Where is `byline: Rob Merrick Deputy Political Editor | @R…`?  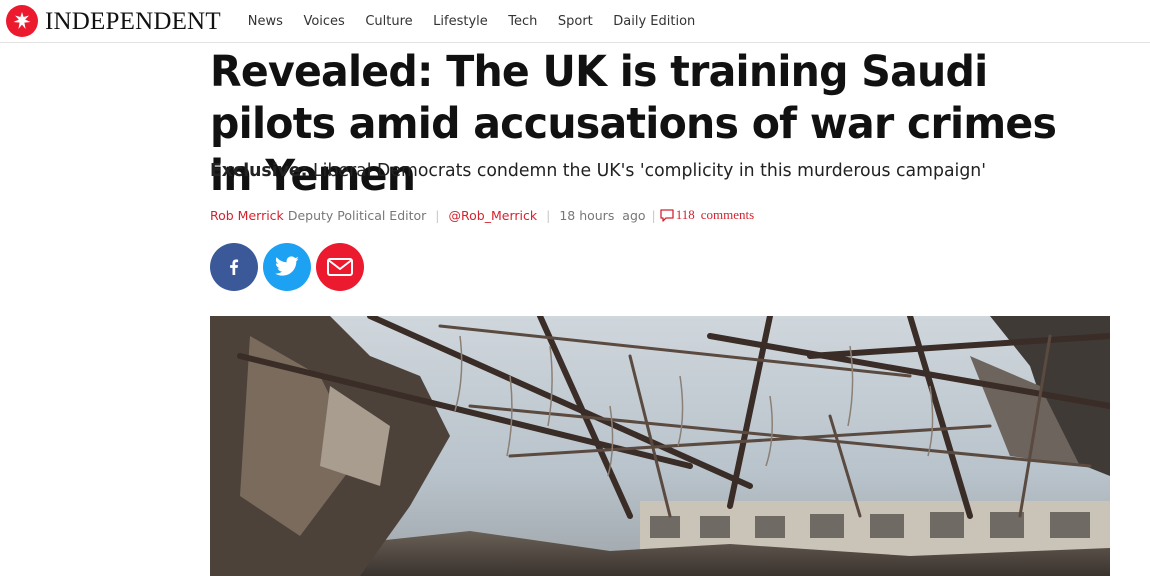 byline: Rob Merrick Deputy Political Editor | @R… is located at coordinates (482, 215).